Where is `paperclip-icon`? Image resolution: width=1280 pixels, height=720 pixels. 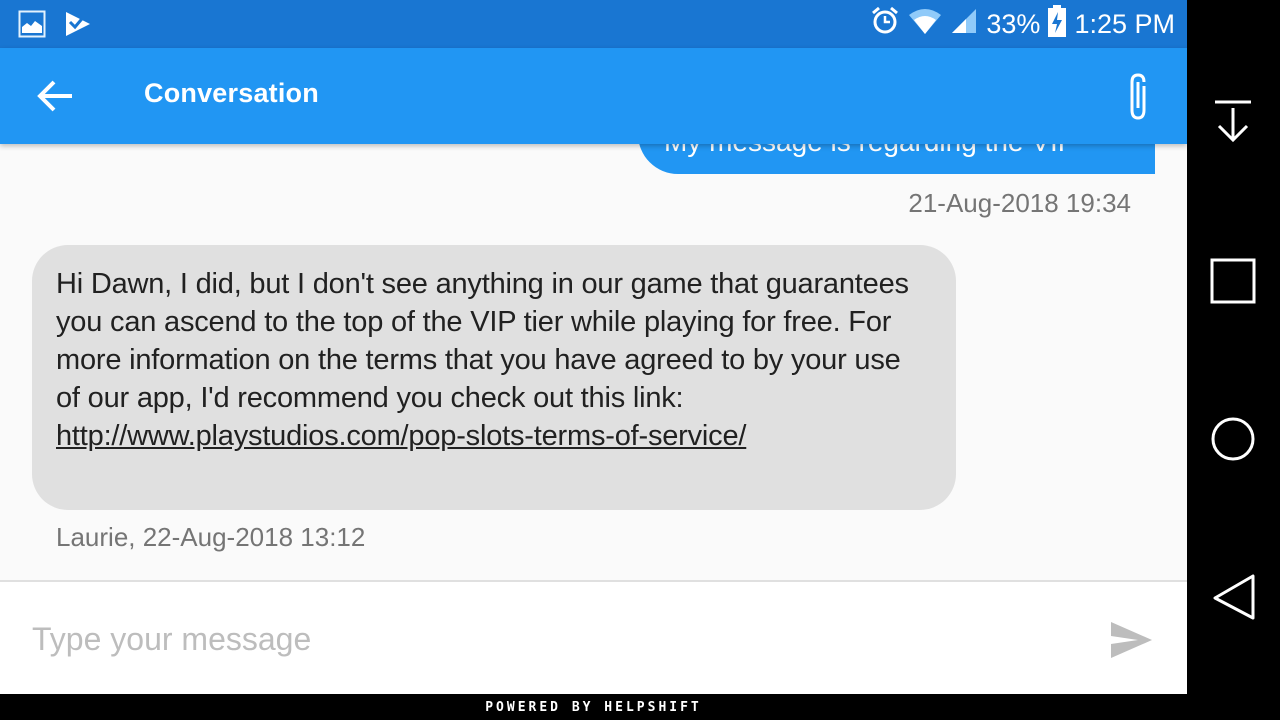 paperclip-icon is located at coordinates (1138, 96).